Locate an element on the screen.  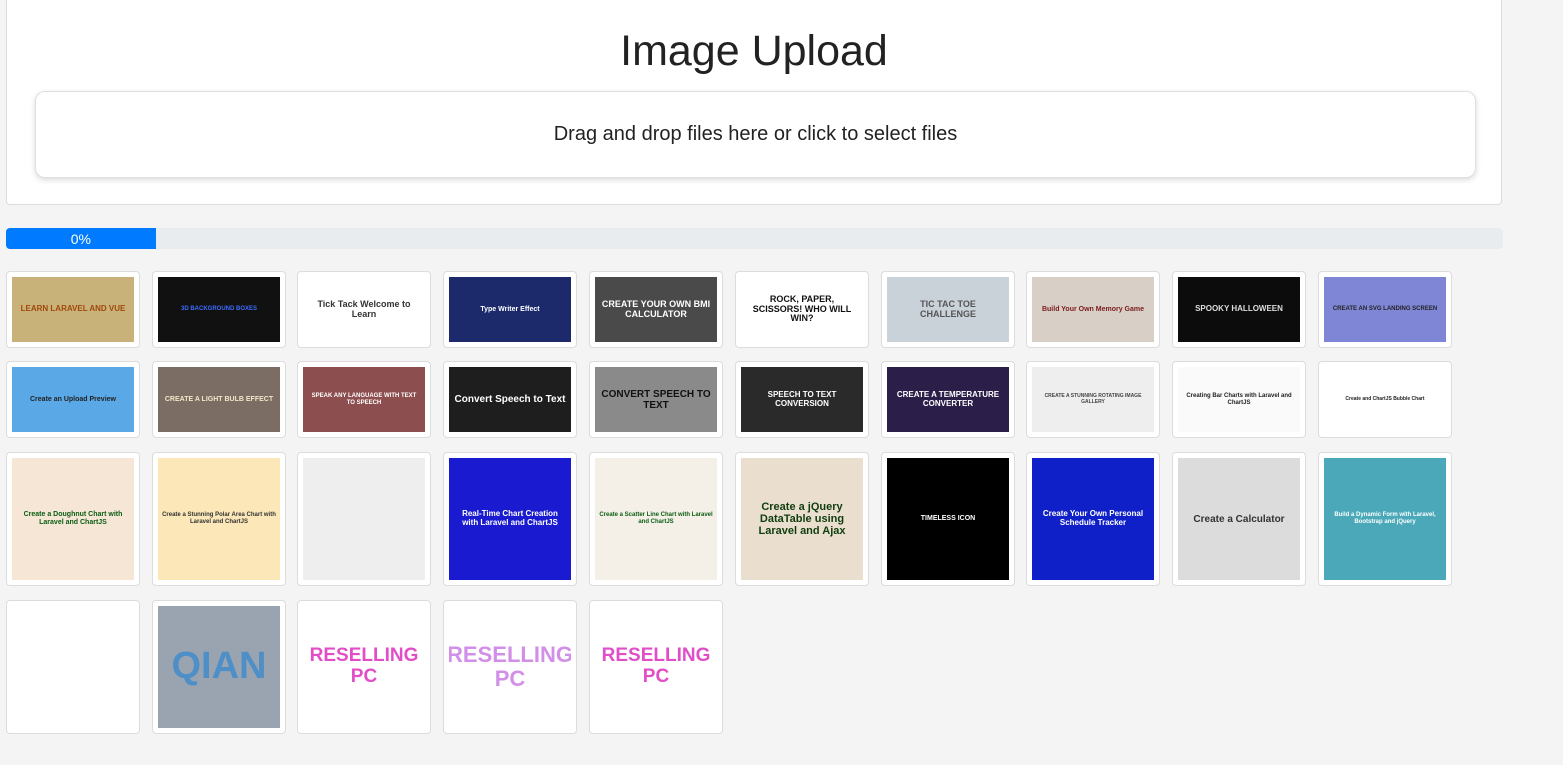
thumbnail-image: Type Writer Effect is located at coordinates (510, 309).